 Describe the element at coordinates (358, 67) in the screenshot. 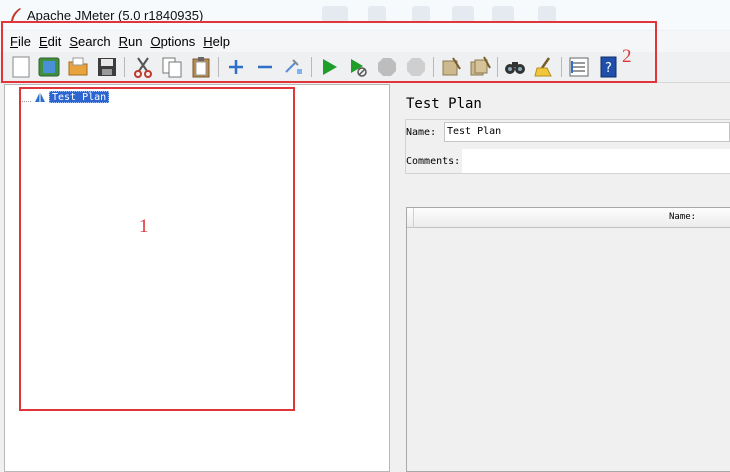

I see `start-no-pauses-icon` at that location.